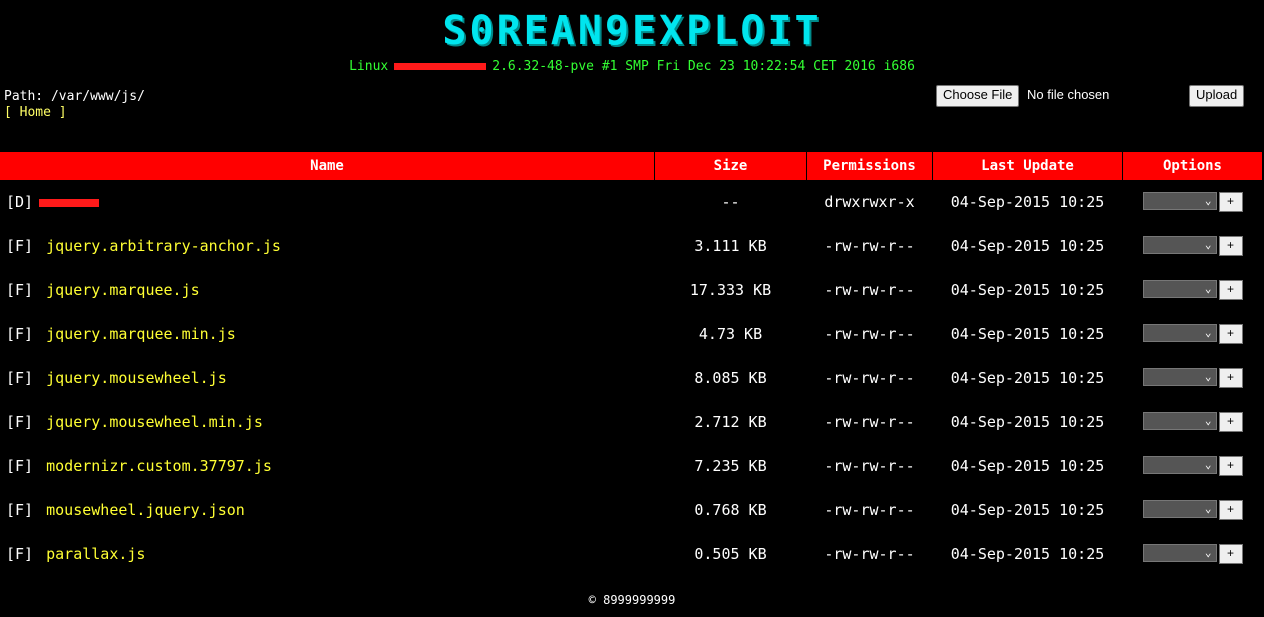 The height and width of the screenshot is (617, 1264). Describe the element at coordinates (101, 96) in the screenshot. I see `path-segment-www: www` at that location.